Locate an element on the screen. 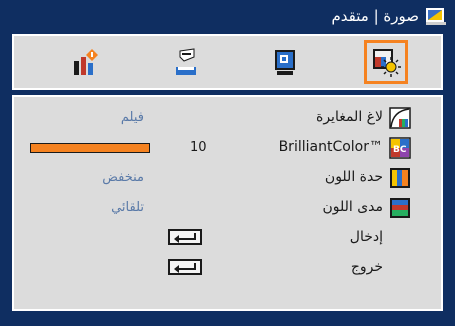  tab-settings is located at coordinates (186, 62).